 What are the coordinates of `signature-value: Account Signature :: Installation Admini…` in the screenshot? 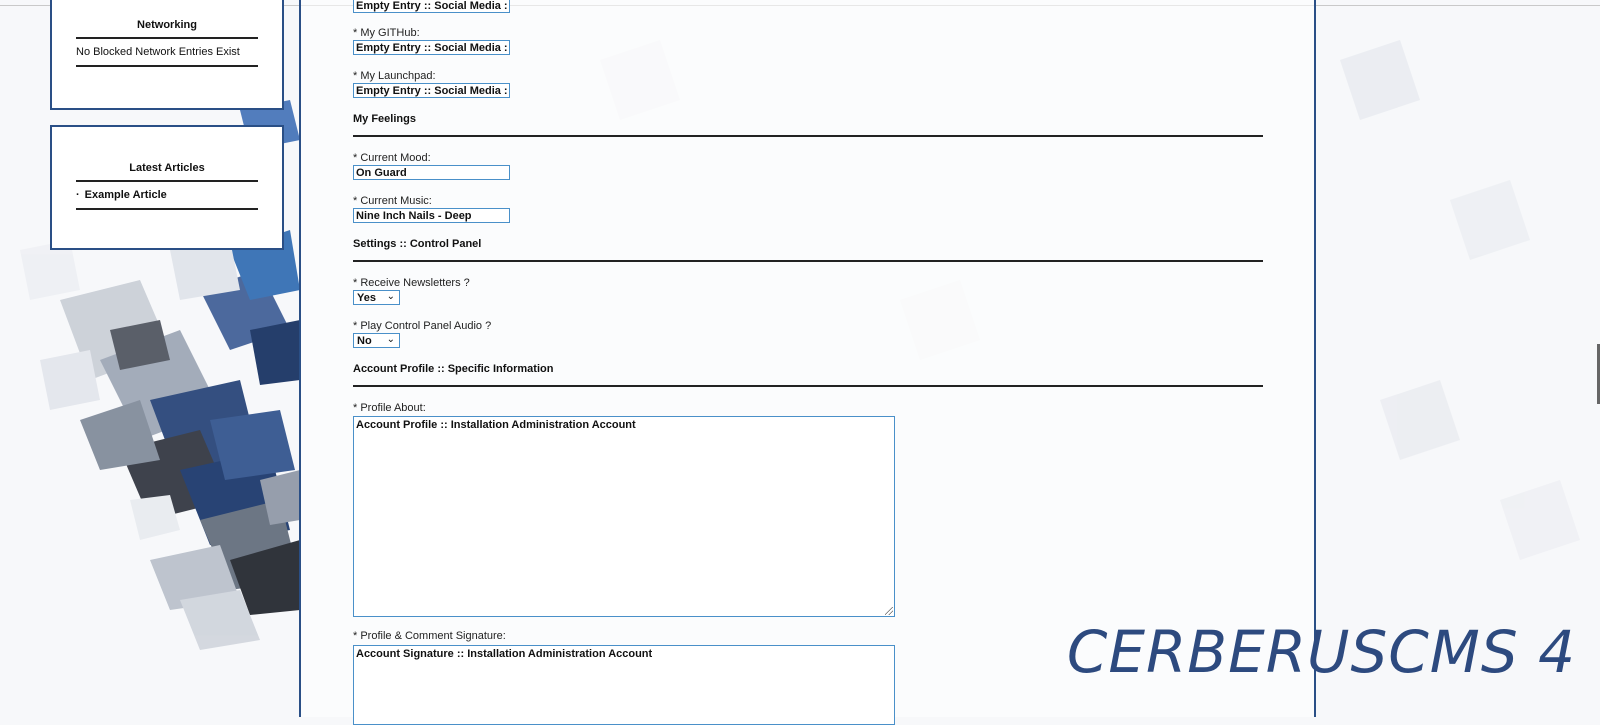 It's located at (504, 654).